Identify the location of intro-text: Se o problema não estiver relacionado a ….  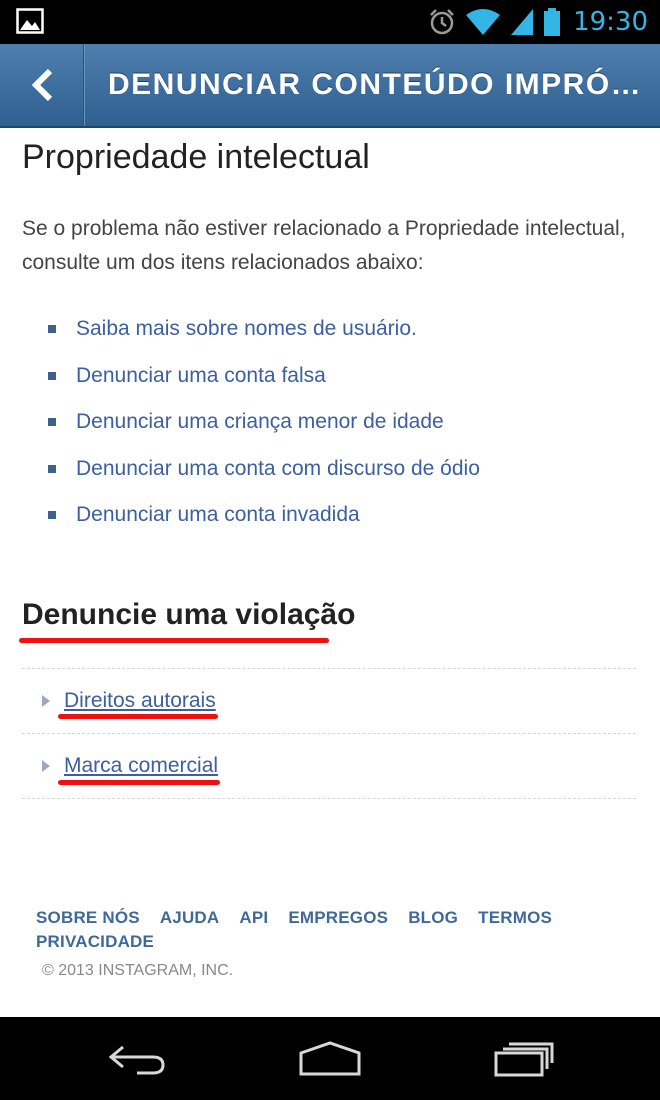
(324, 245).